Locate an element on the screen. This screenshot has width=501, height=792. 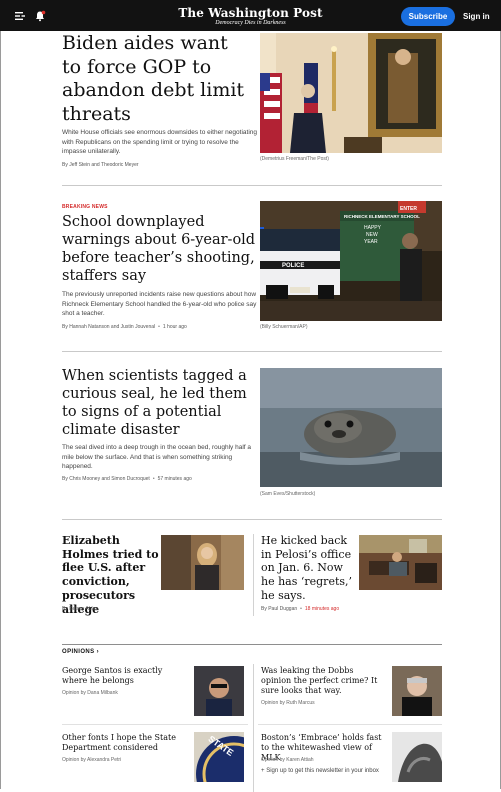
photo-caption: (Demetrius Freeman/The Post) is located at coordinates (294, 159).